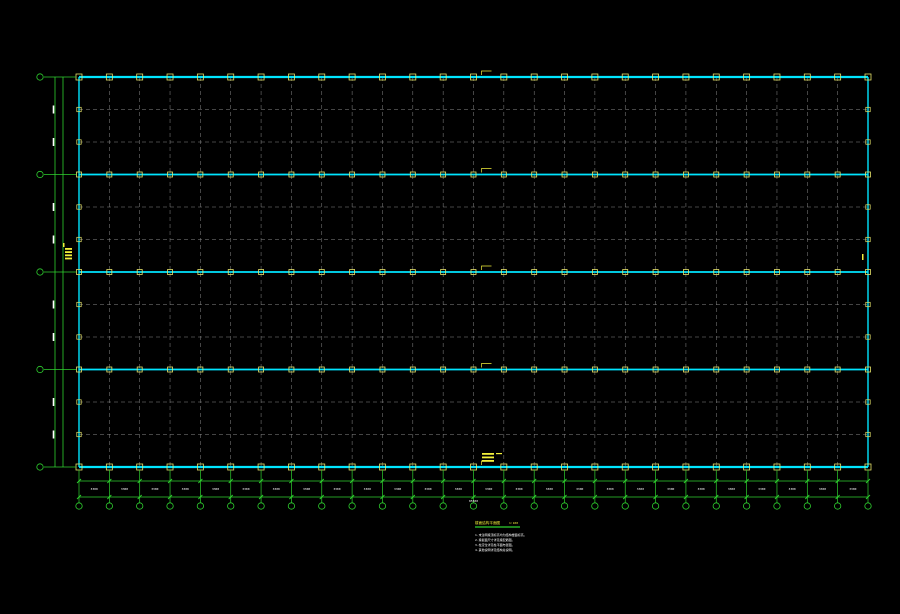 This screenshot has height=614, width=900. What do you see at coordinates (488, 522) in the screenshot?
I see `legend-title: 楼面结构平面图` at bounding box center [488, 522].